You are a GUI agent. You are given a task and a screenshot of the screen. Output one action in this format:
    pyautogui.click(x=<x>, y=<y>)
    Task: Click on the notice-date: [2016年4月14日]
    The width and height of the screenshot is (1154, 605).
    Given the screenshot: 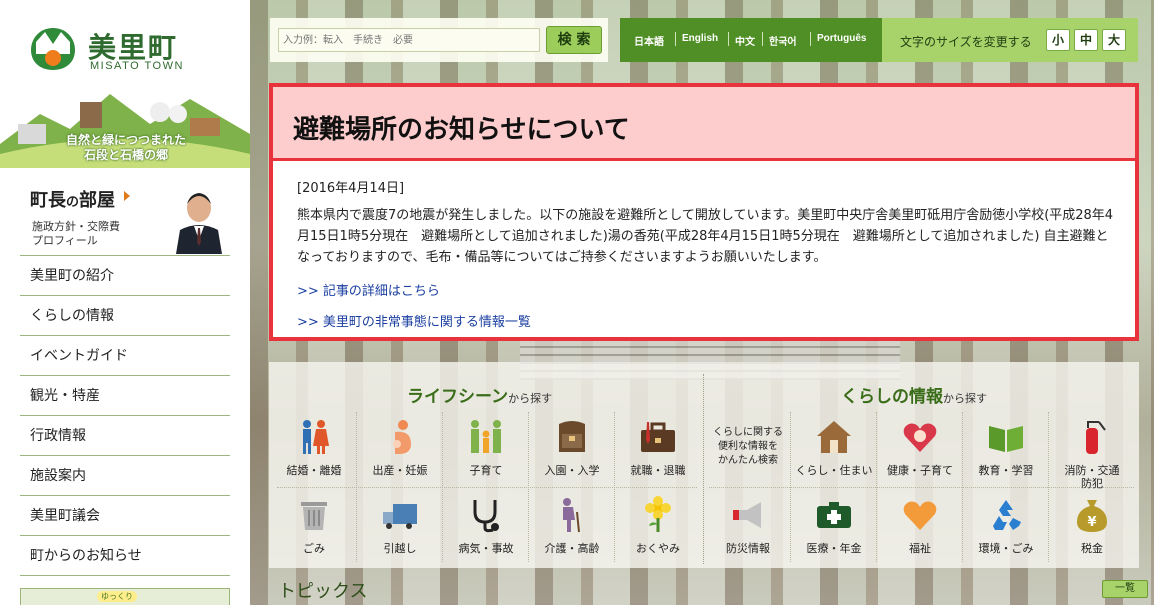 What is the action you would take?
    pyautogui.click(x=351, y=188)
    